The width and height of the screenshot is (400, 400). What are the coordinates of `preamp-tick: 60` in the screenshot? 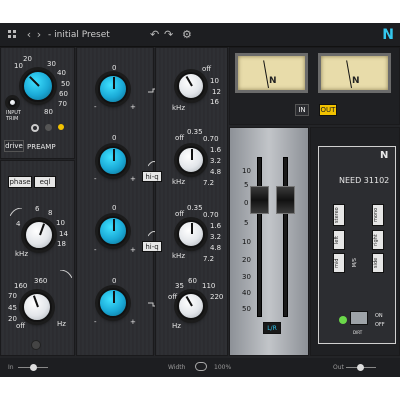 It's located at (63, 94).